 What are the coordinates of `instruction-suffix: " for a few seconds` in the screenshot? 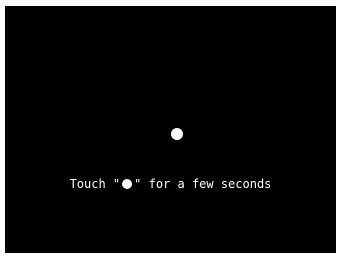 It's located at (203, 184).